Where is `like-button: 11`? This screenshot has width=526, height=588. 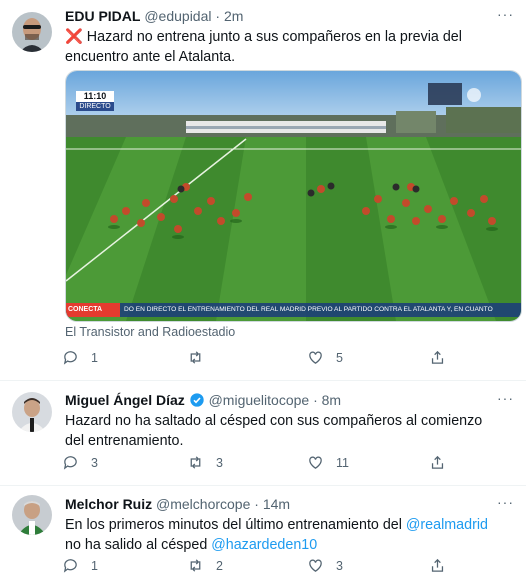
like-button: 11 is located at coordinates (328, 462).